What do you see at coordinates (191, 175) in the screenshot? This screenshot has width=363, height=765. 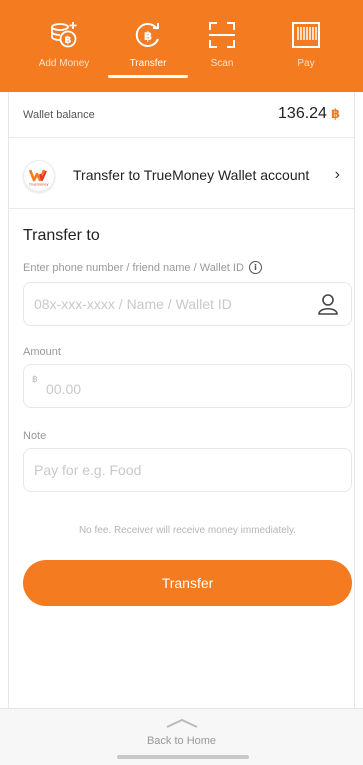 I see `transfer-type-label: Transfer to TrueMoney Wallet account` at bounding box center [191, 175].